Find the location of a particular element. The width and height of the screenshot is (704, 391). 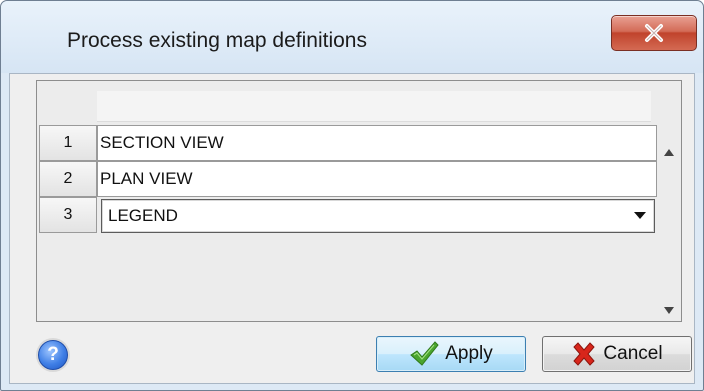

window-title: Process existing map definitions is located at coordinates (217, 40).